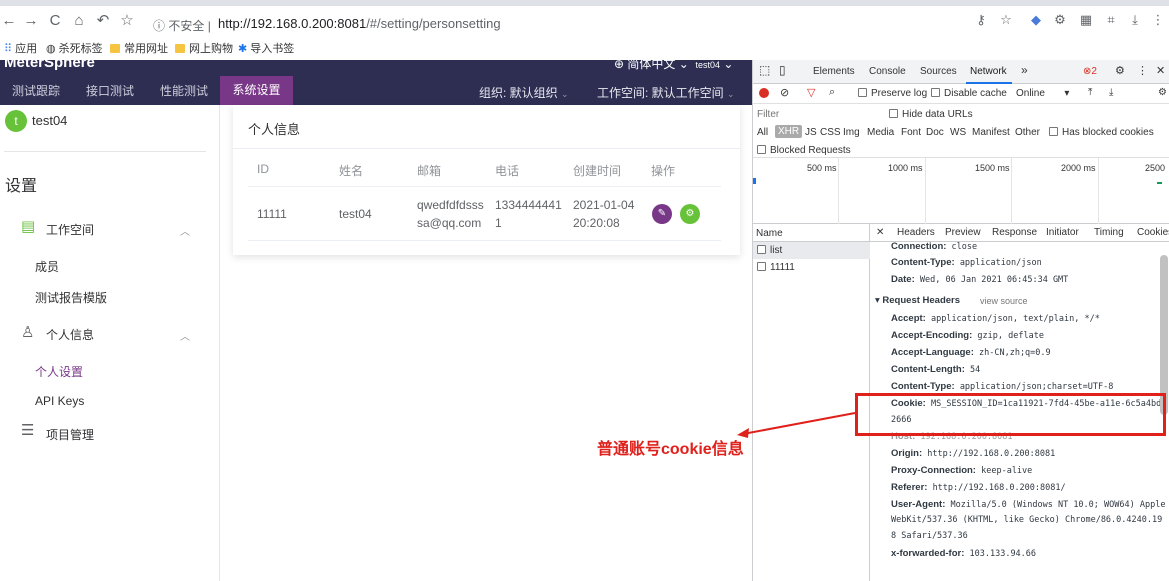  Describe the element at coordinates (1111, 92) in the screenshot. I see `export-har-icon: ⤓` at that location.